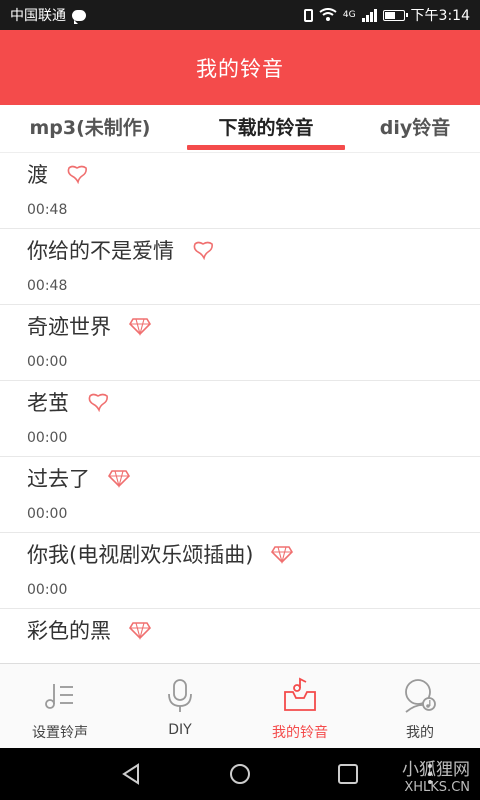 The image size is (480, 800). Describe the element at coordinates (79, 16) in the screenshot. I see `message-notification-icon` at that location.